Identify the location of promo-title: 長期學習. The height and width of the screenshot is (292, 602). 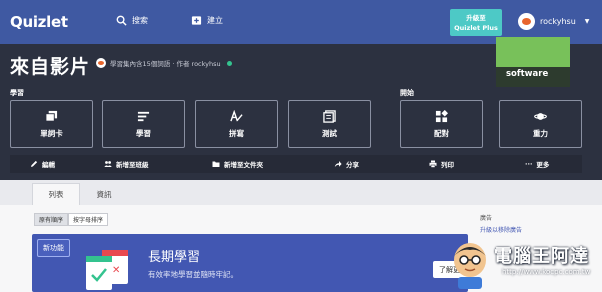
(174, 257).